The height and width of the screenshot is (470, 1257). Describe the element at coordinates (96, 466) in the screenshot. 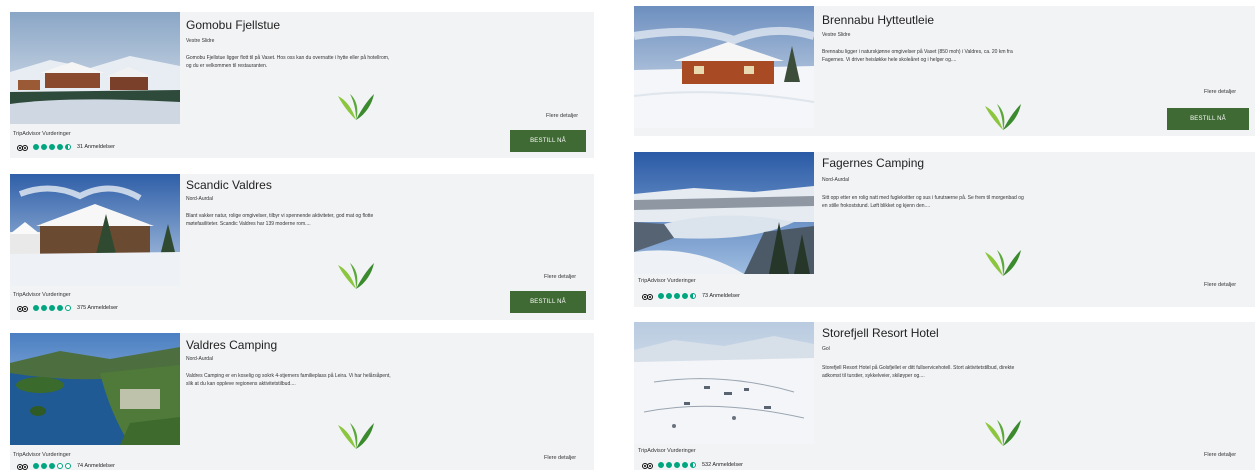

I see `review-count: 74 Anmeldelser` at that location.